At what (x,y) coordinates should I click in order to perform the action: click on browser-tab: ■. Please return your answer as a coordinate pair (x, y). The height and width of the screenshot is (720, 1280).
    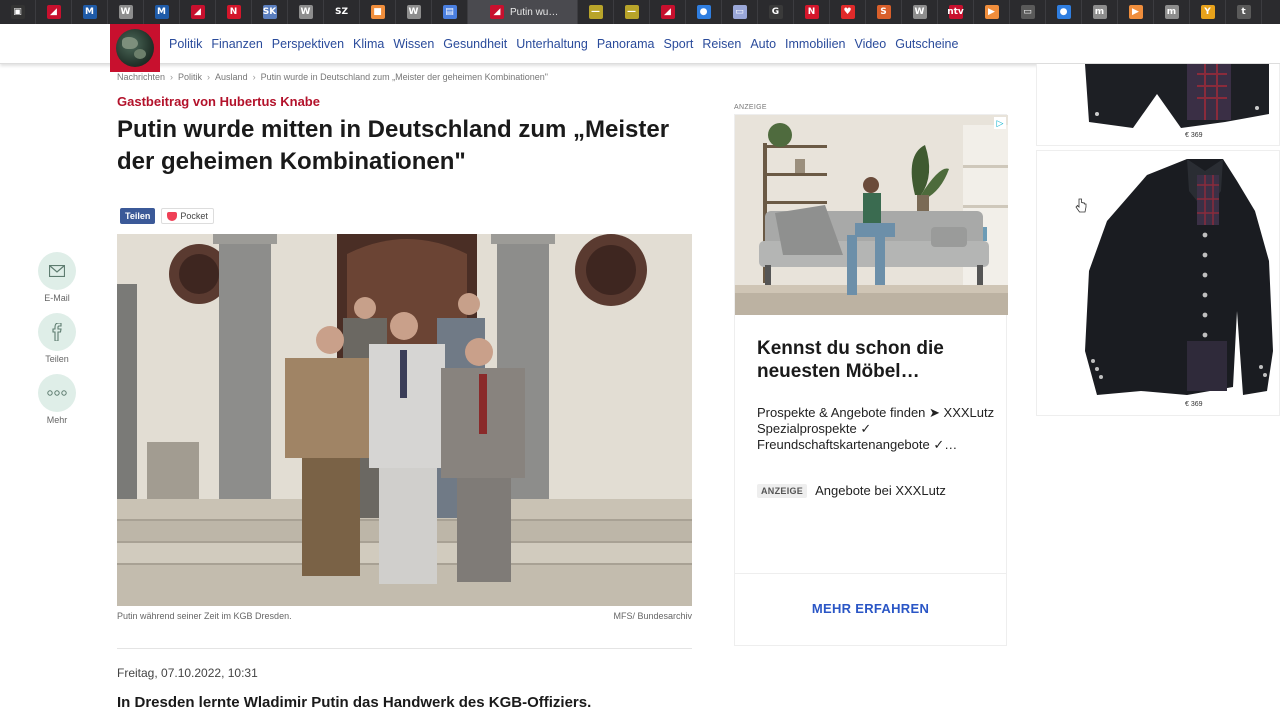
    Looking at the image, I should click on (378, 12).